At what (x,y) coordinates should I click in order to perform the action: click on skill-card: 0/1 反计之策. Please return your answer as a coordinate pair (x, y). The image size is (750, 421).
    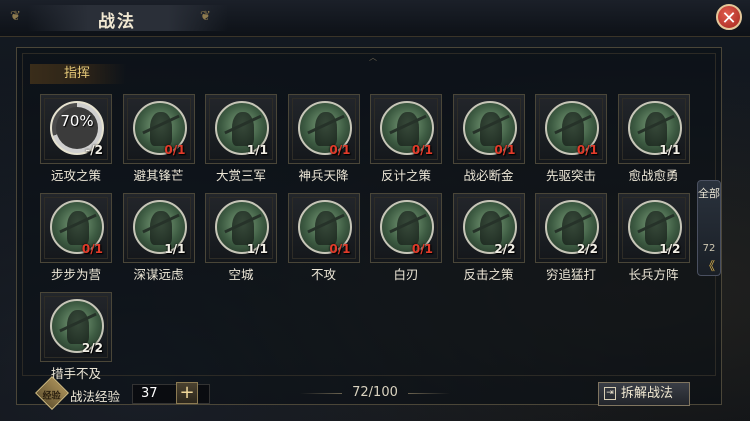
    Looking at the image, I should click on (406, 138).